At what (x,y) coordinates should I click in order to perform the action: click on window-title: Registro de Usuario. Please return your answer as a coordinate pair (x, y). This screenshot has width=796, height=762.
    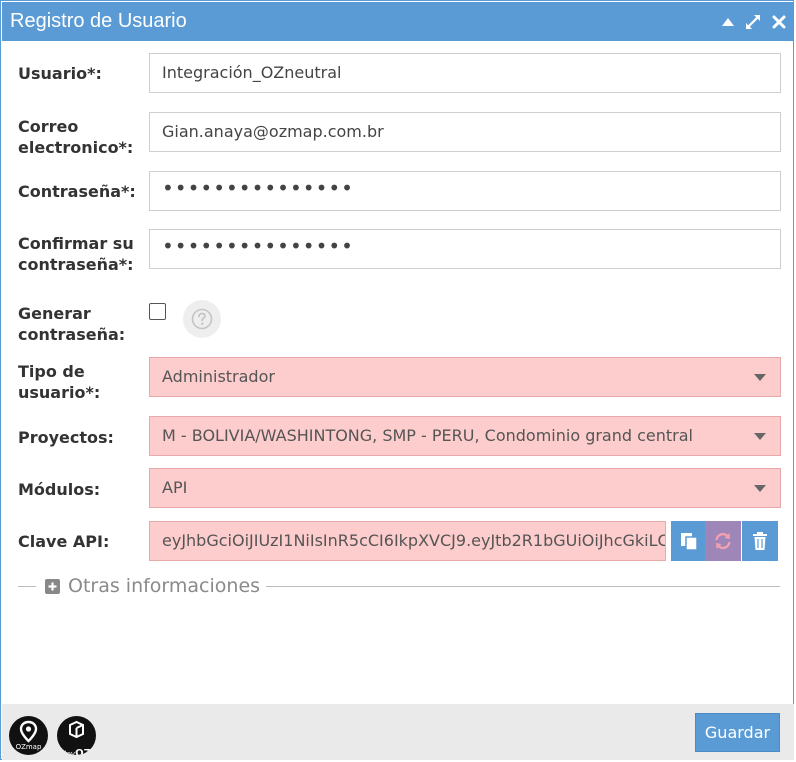
    Looking at the image, I should click on (98, 21).